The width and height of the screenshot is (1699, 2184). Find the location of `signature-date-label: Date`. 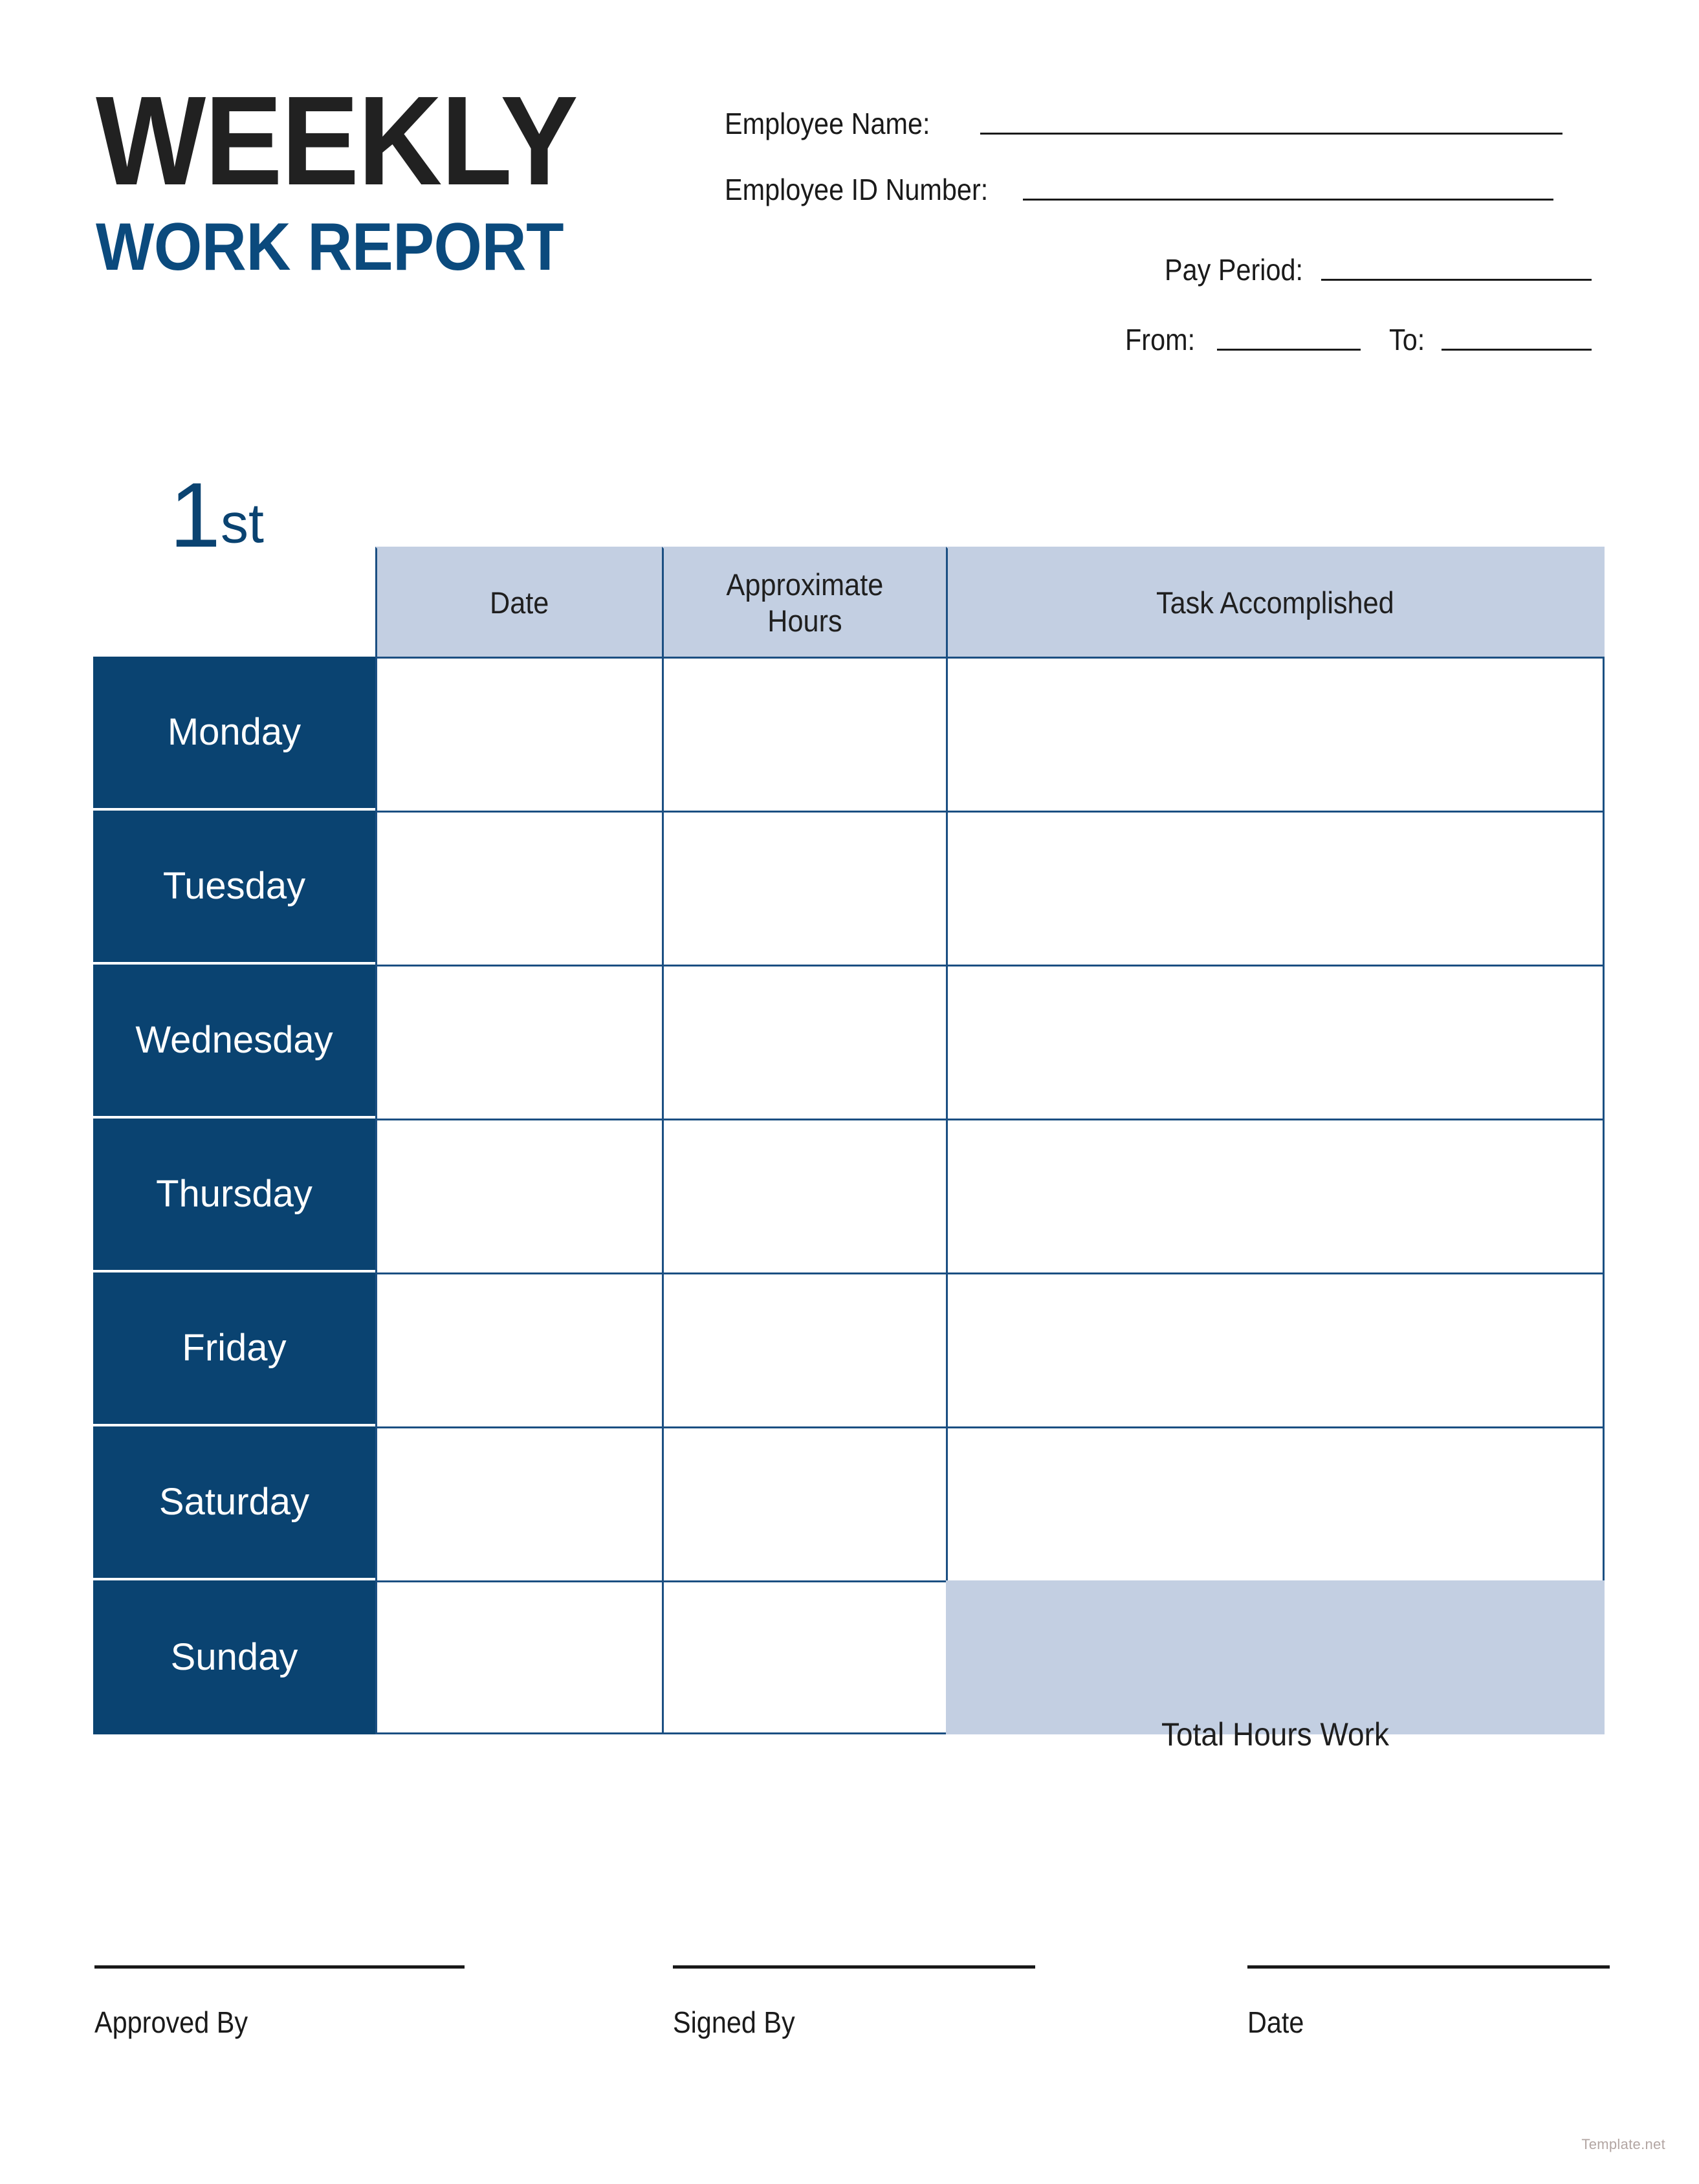

signature-date-label: Date is located at coordinates (1275, 2022).